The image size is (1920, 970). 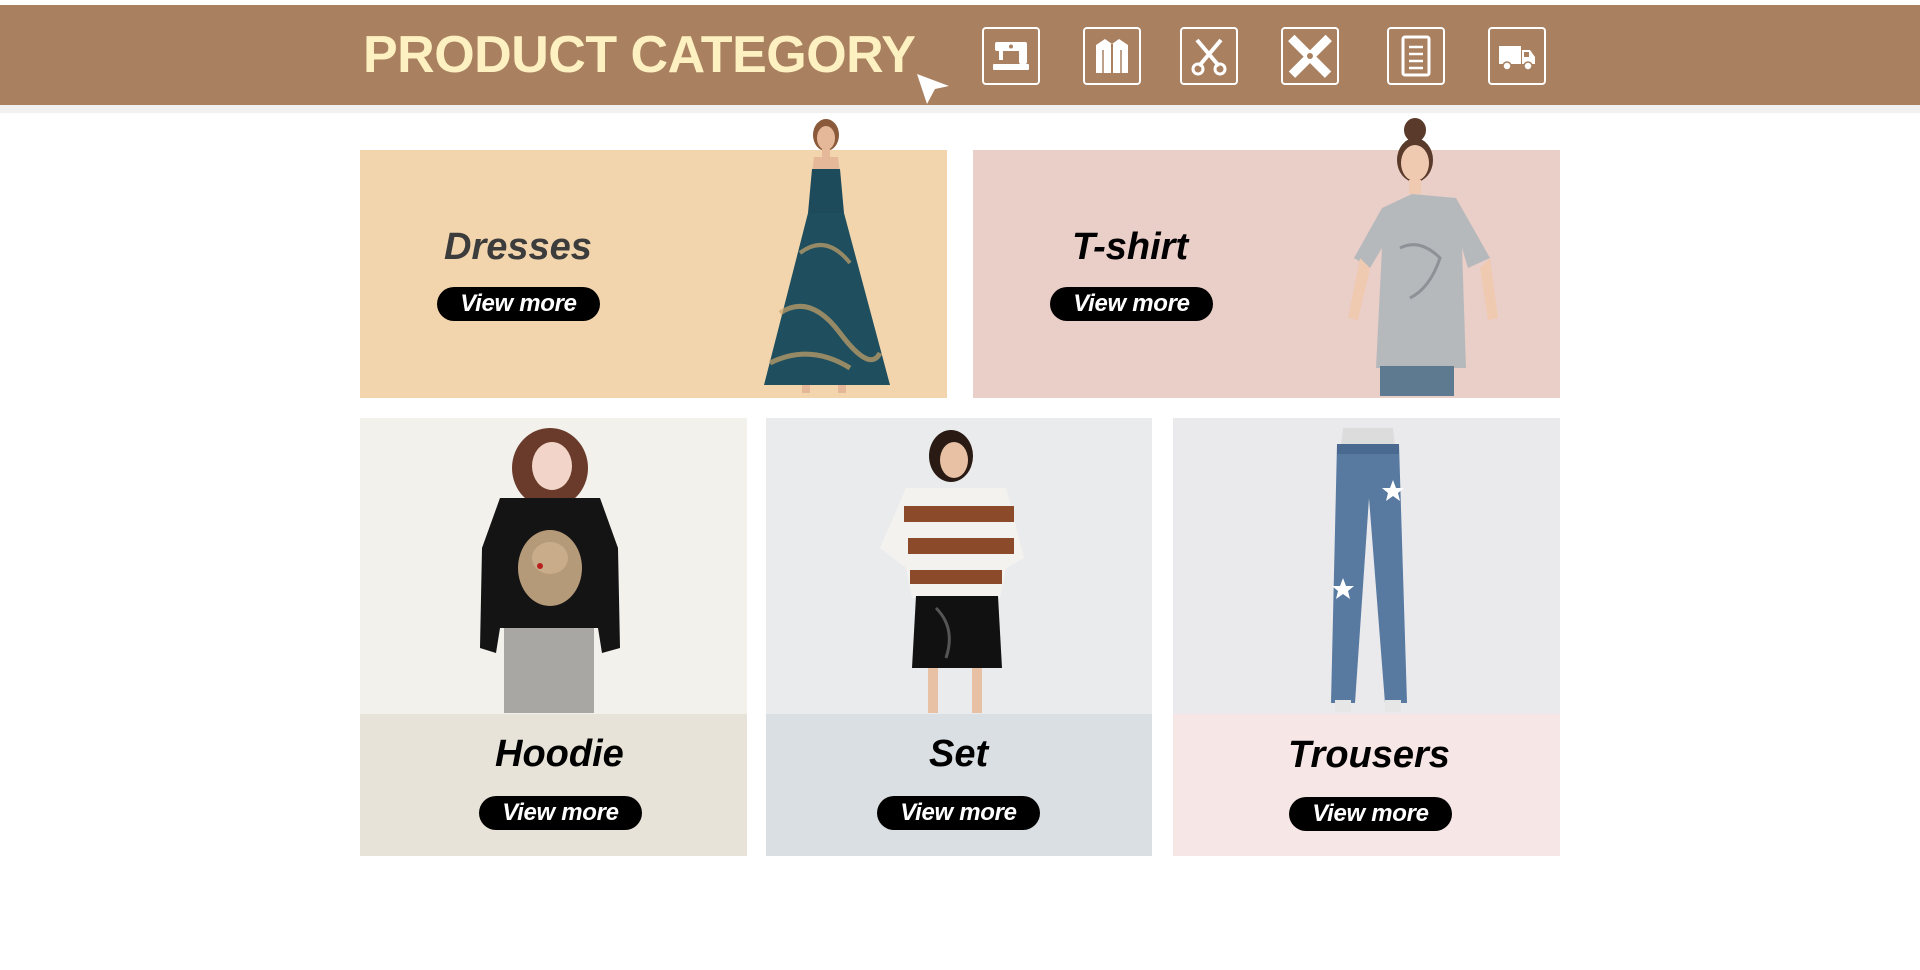 I want to click on page-title: PRODUCT CATEGORY, so click(x=639, y=55).